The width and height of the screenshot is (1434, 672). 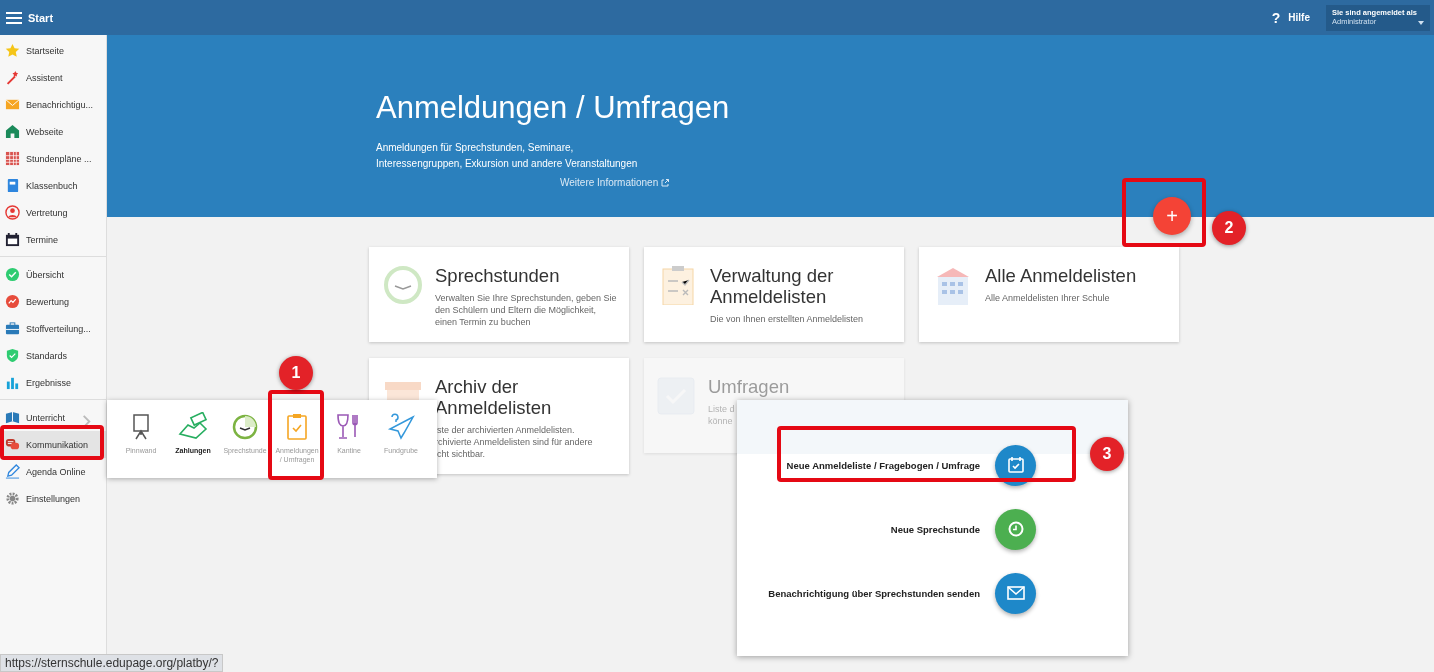 I want to click on sidebar-item: Klassenbuch, so click(x=53, y=185).